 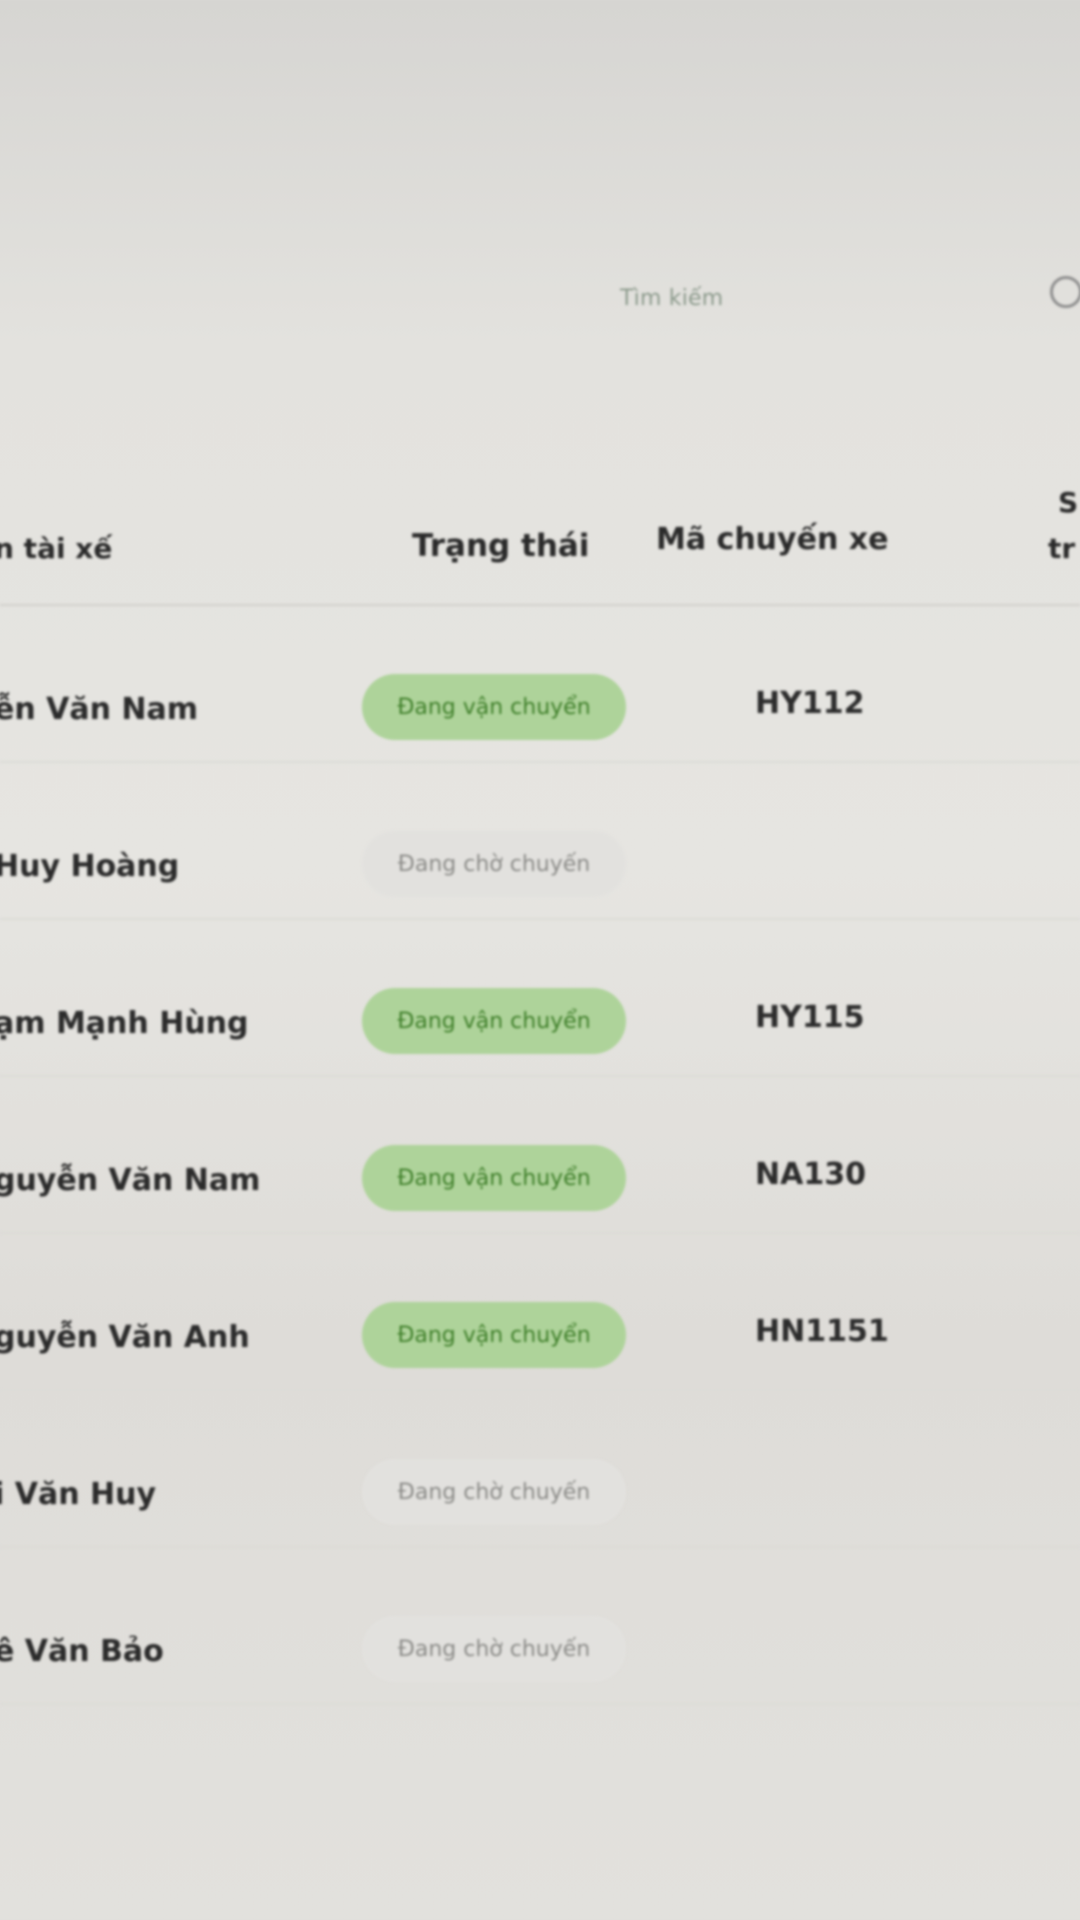 What do you see at coordinates (78, 1494) in the screenshot?
I see `driver-name-cell: i Văn Huy` at bounding box center [78, 1494].